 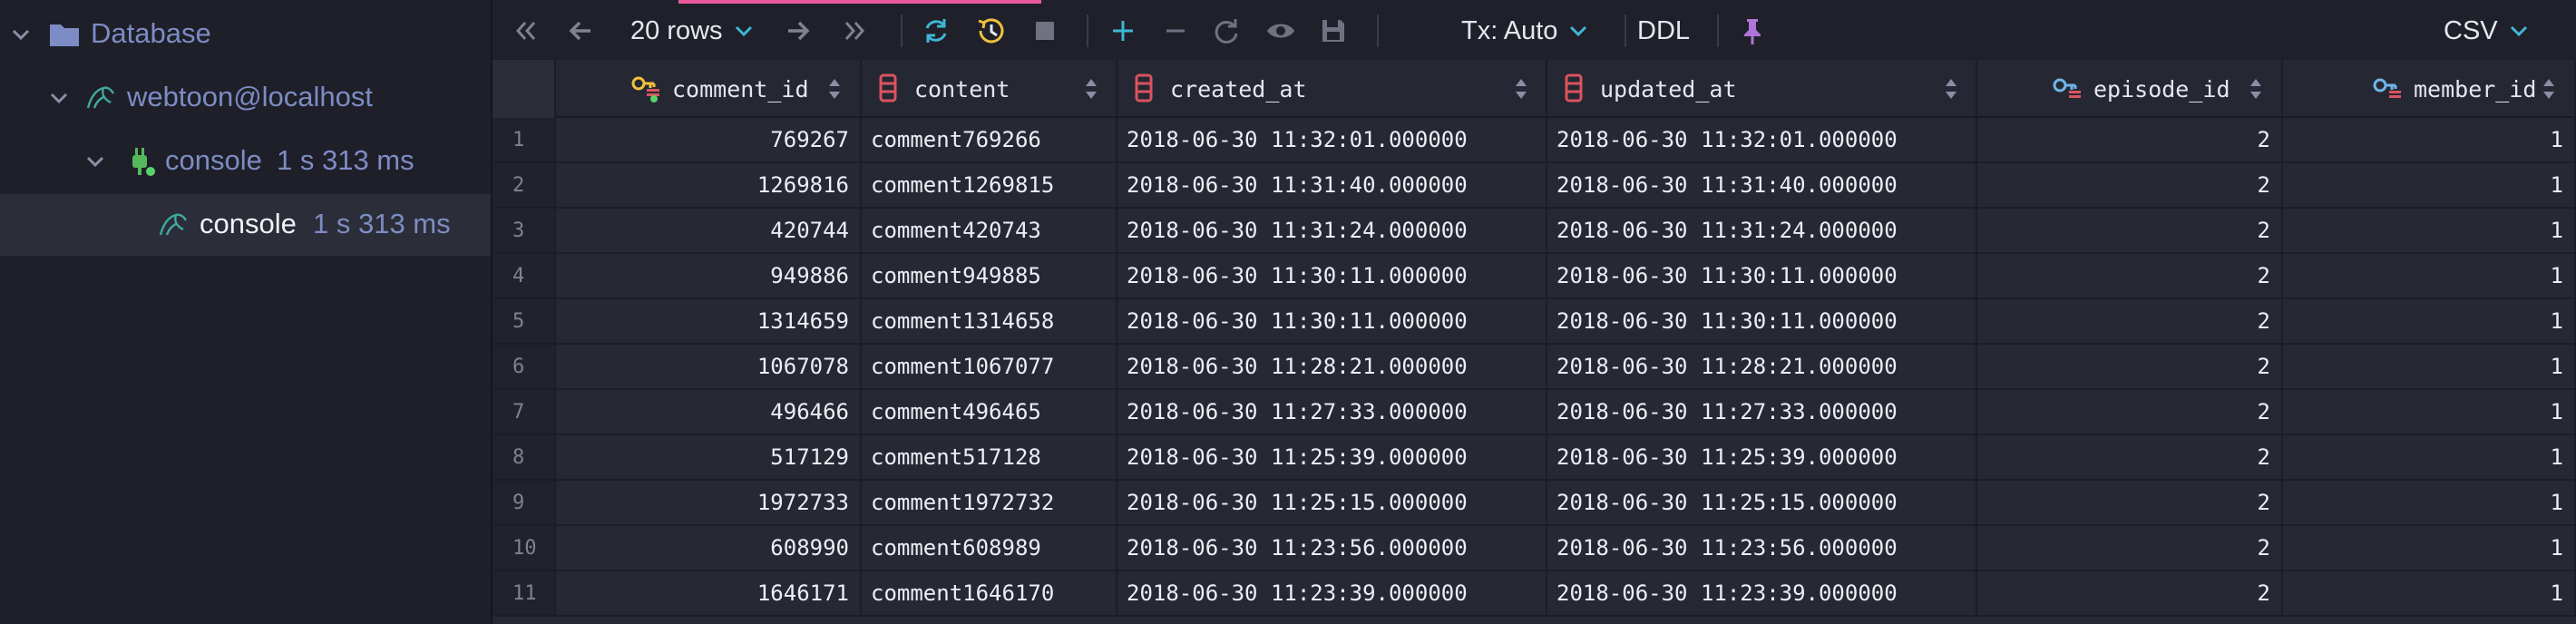 I want to click on tree-item-console: console 1 s 313 ms, so click(x=245, y=225).